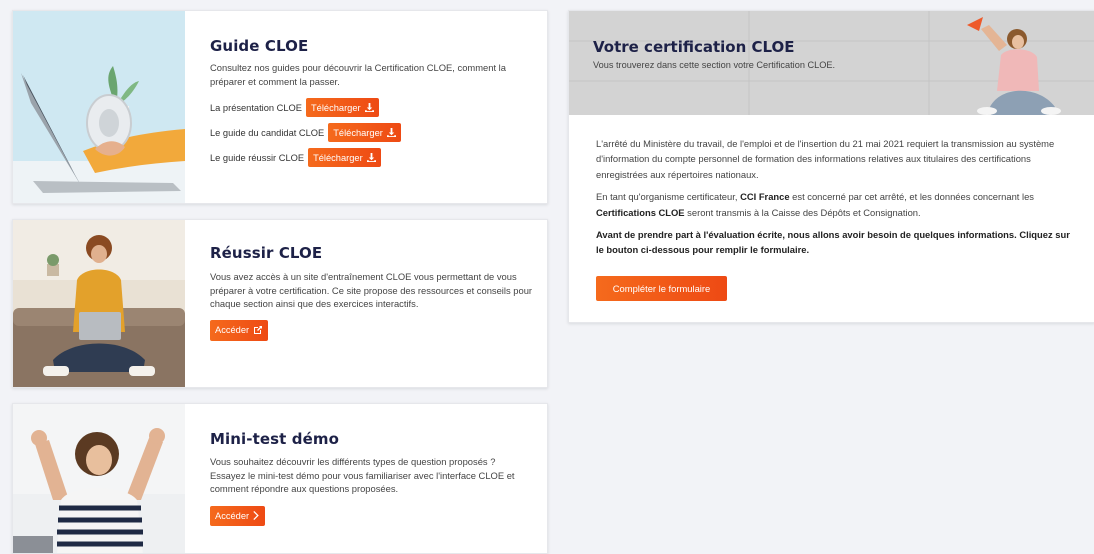 The image size is (1094, 554). What do you see at coordinates (275, 439) in the screenshot?
I see `minitest-title: Mini-test démo` at bounding box center [275, 439].